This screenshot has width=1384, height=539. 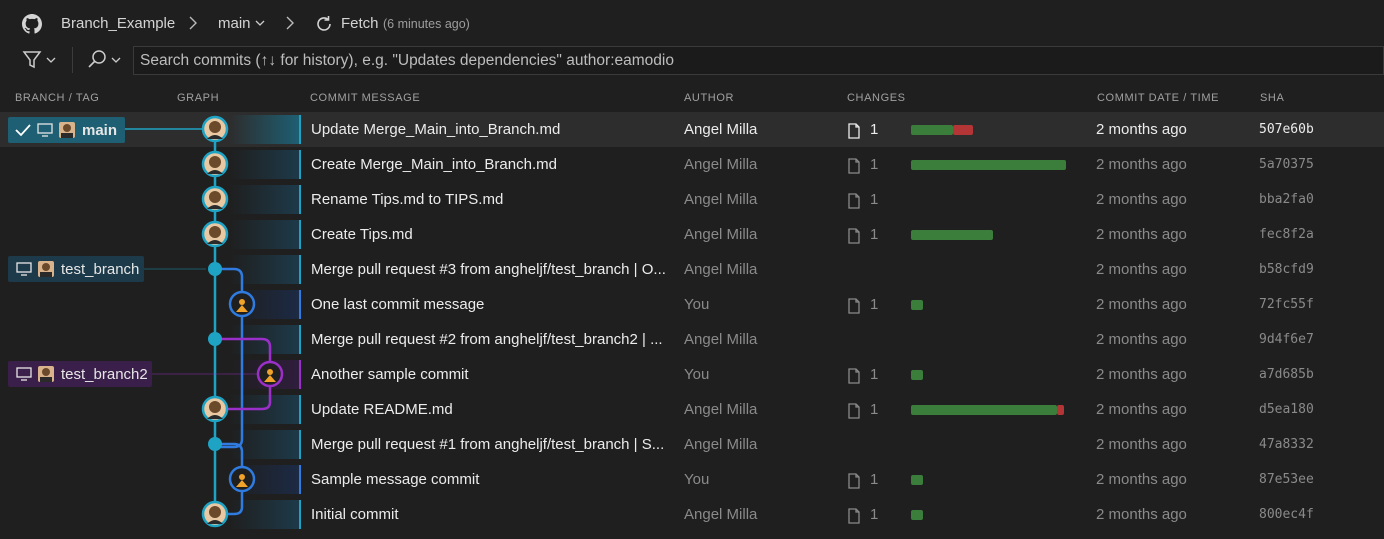 What do you see at coordinates (193, 23) in the screenshot?
I see `chevron-right-icon` at bounding box center [193, 23].